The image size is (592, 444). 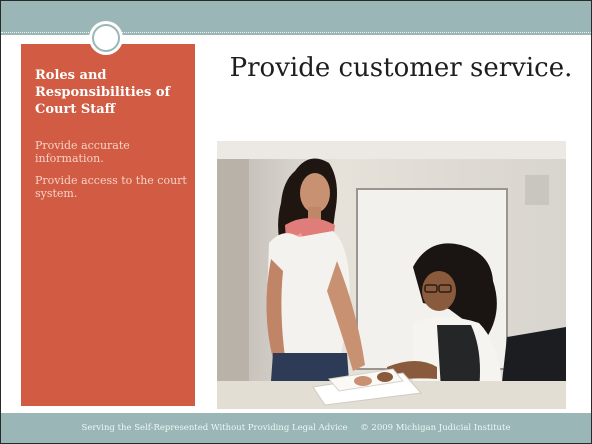 What do you see at coordinates (435, 428) in the screenshot?
I see `footer-copyright: © 2009 Michigan Judicial Institute` at bounding box center [435, 428].